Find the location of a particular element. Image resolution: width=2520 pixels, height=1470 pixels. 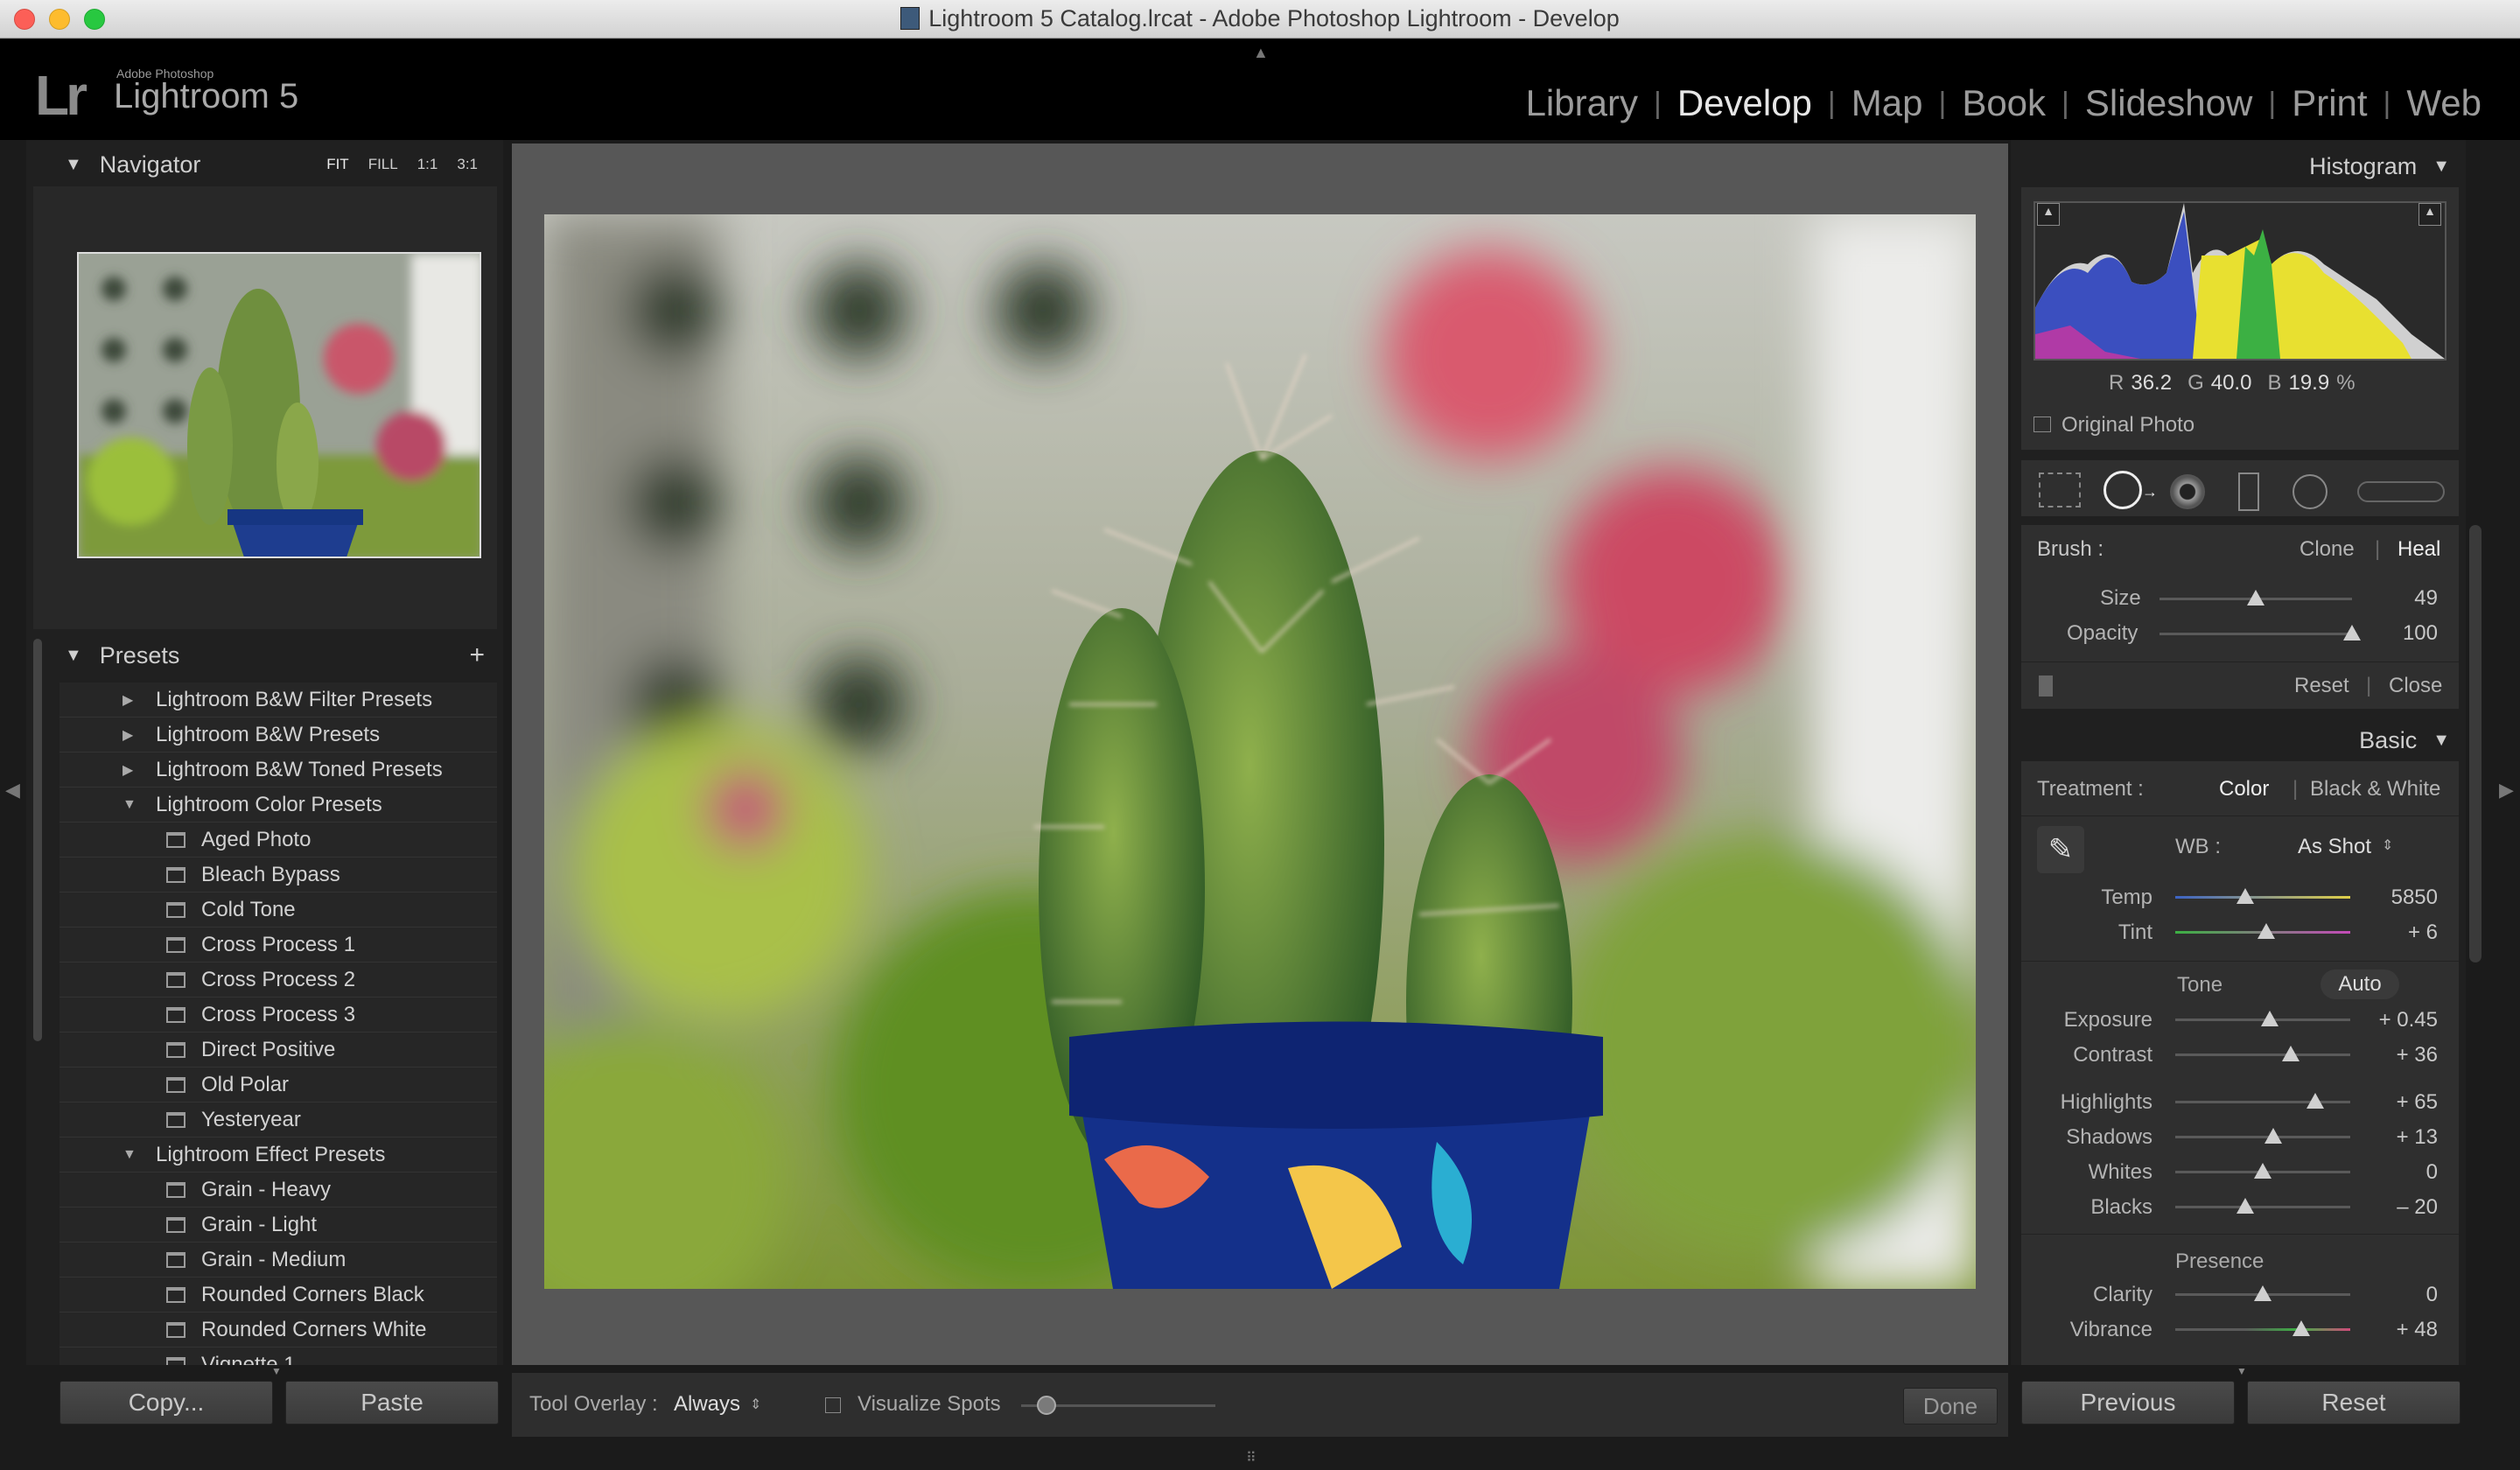

size-slider-thumb is located at coordinates (2255, 598).